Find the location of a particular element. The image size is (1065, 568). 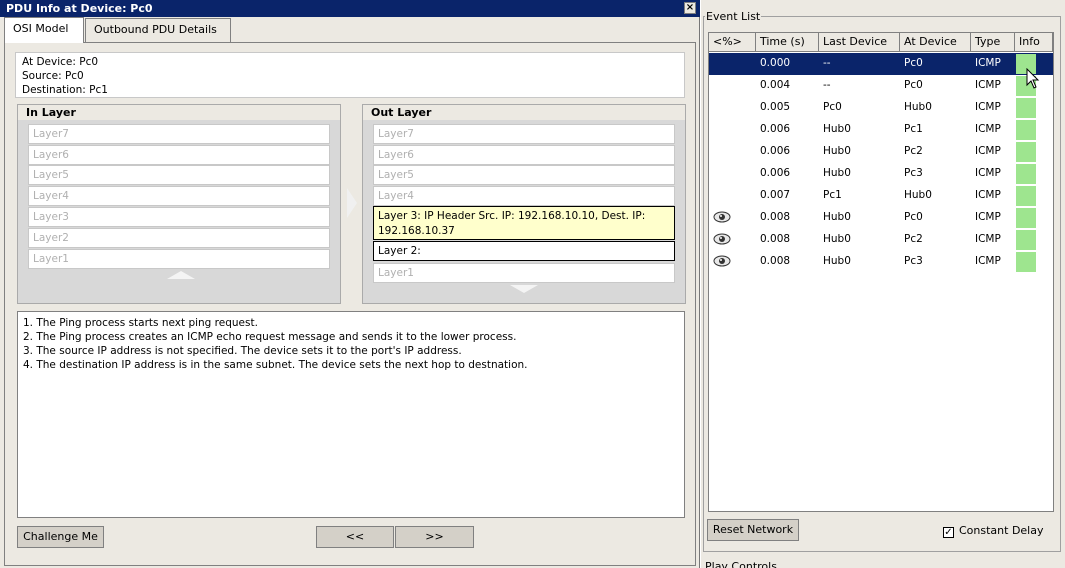

tab-outbound-pdu-details: Outbound PDU Details is located at coordinates (158, 30).